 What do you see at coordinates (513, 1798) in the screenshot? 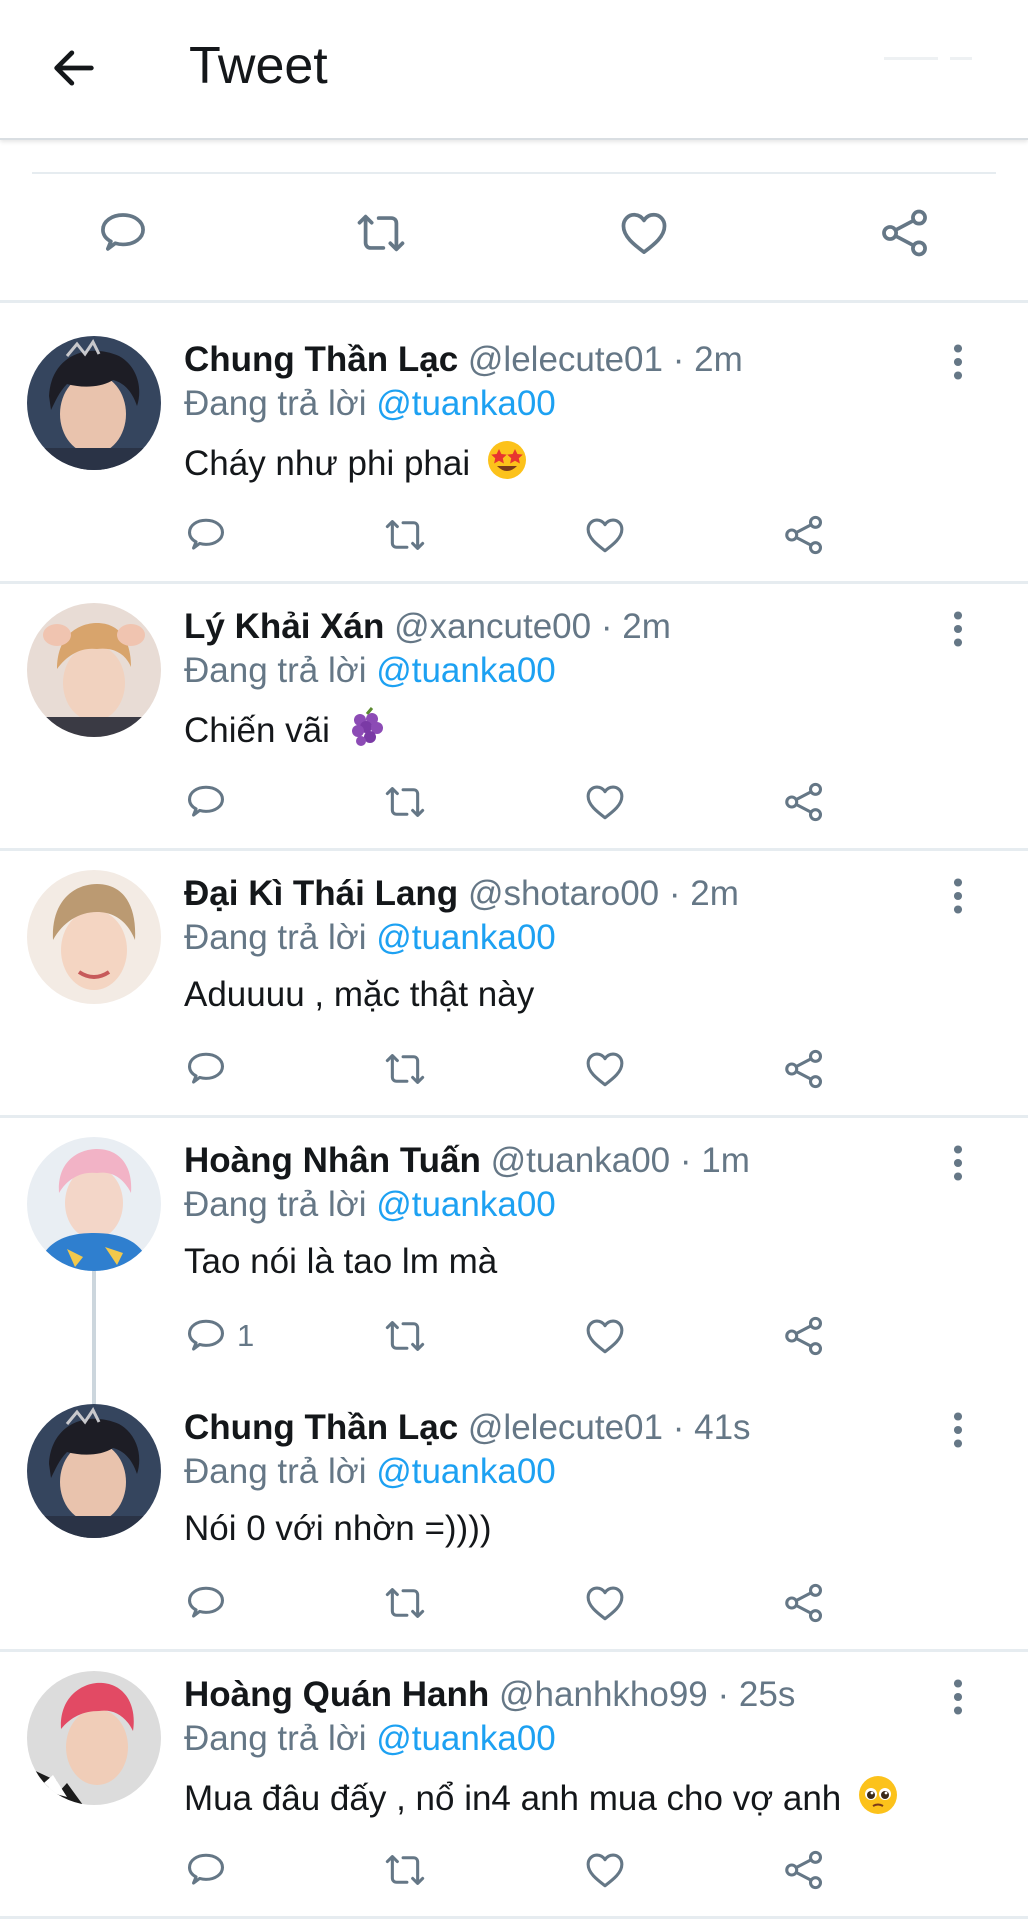
I see `tweet-text-content: Mua đâu đấy , nổ in4 anh mua cho vợ anh` at bounding box center [513, 1798].